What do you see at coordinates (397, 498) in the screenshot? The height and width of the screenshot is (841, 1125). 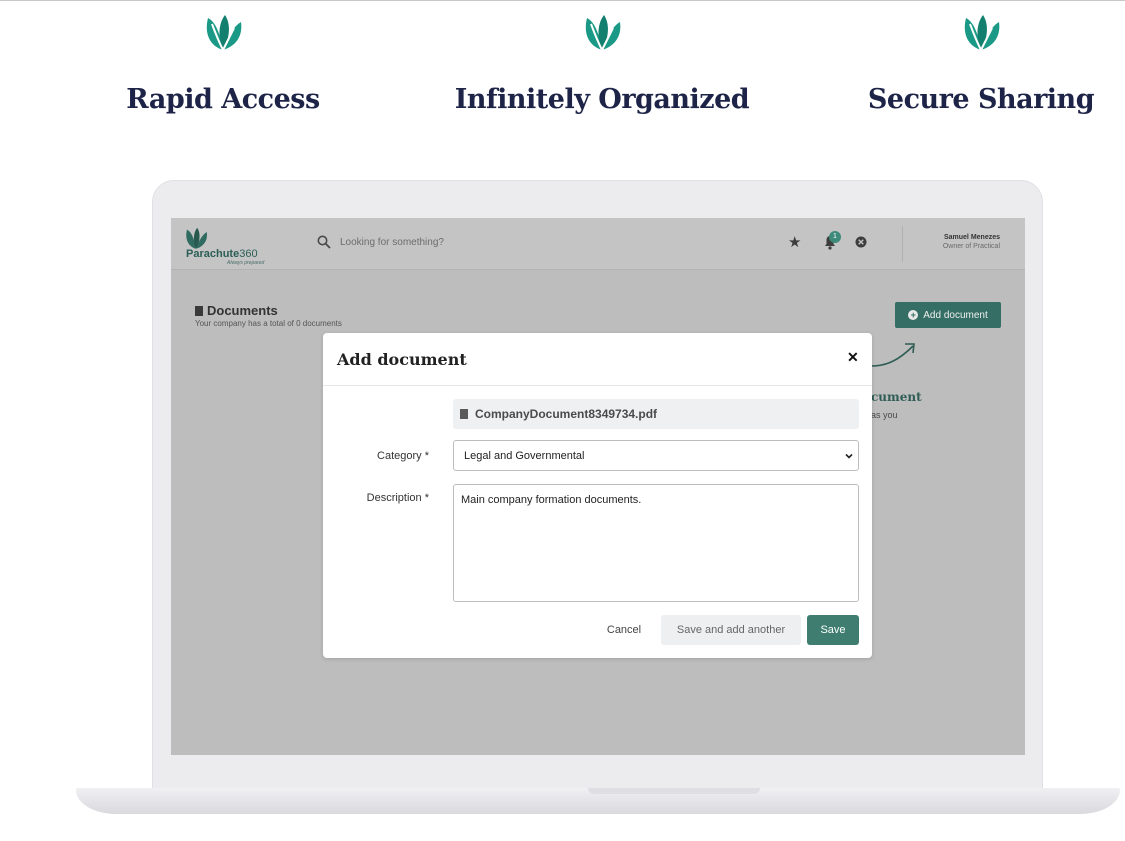 I see `description-label: Description *` at bounding box center [397, 498].